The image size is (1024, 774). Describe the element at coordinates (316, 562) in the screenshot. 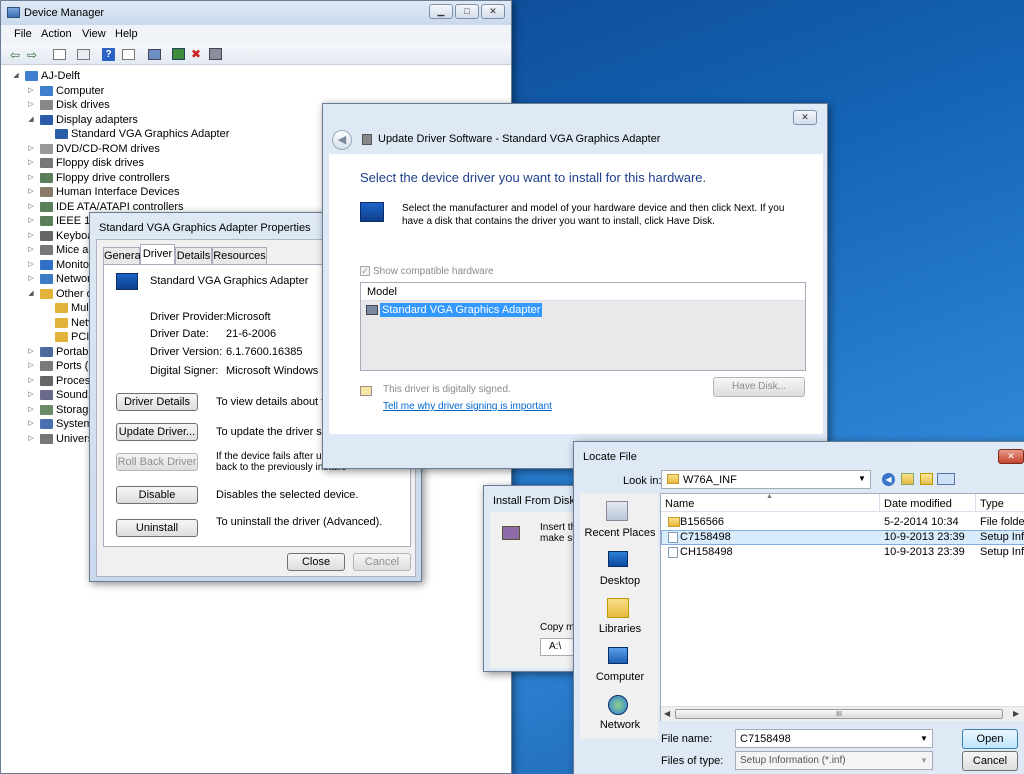

I see `close-button: Close` at that location.